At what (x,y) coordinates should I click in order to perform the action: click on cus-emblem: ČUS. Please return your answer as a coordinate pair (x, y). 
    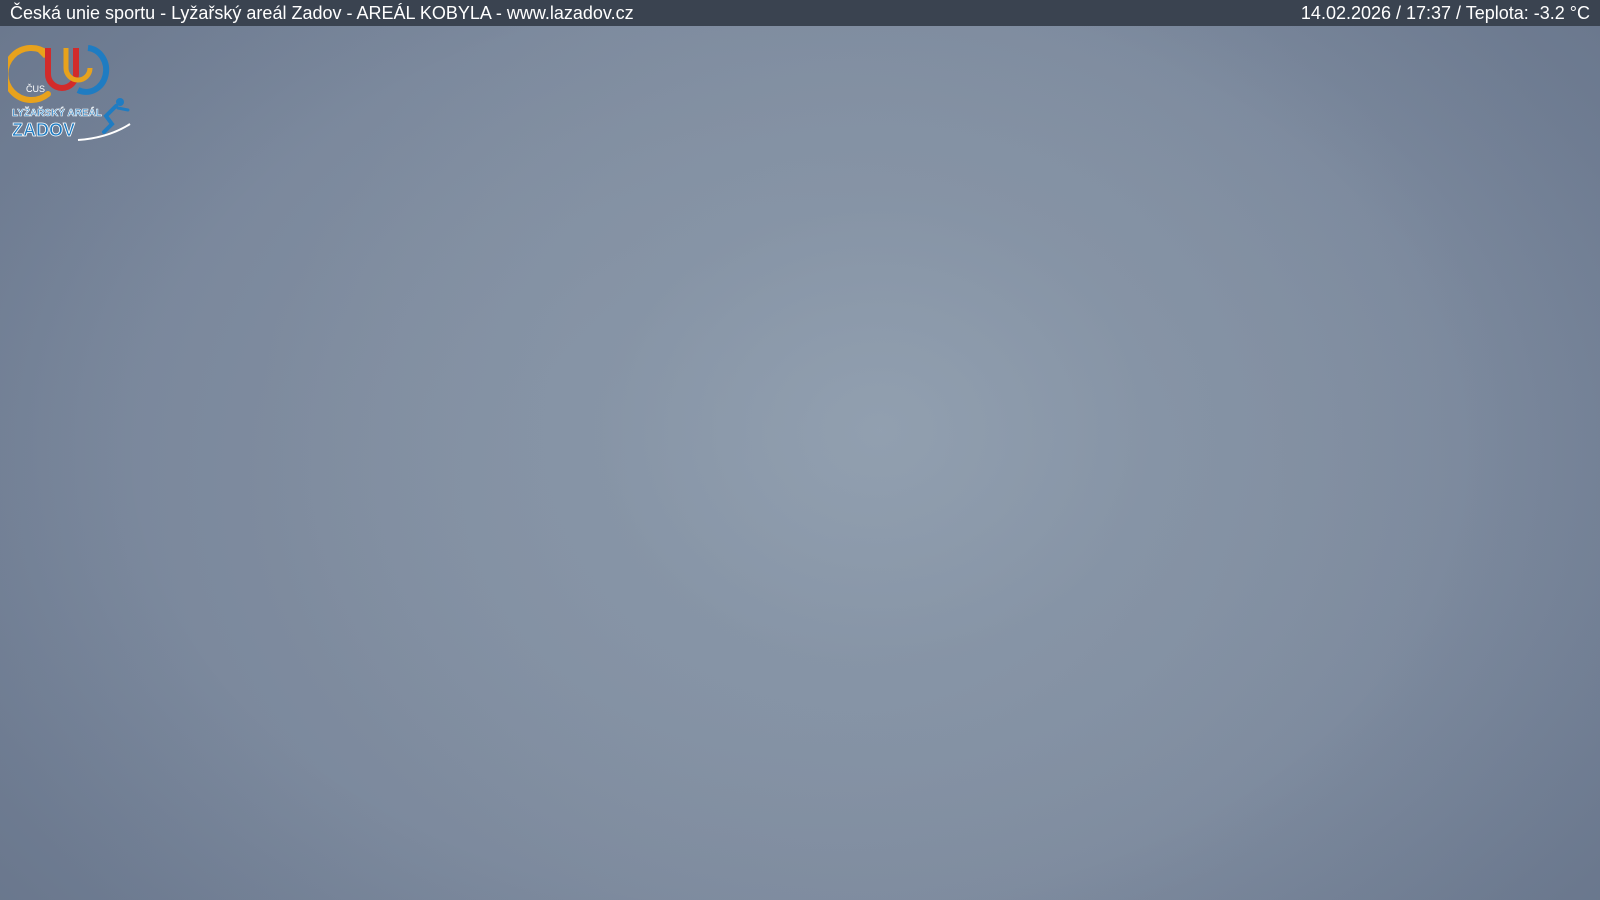
    Looking at the image, I should click on (59, 74).